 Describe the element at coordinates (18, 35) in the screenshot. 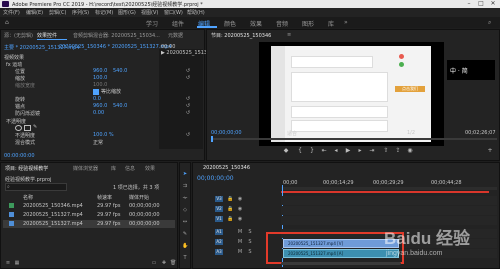

I see `tab-source: 源：(无剪辑)` at that location.